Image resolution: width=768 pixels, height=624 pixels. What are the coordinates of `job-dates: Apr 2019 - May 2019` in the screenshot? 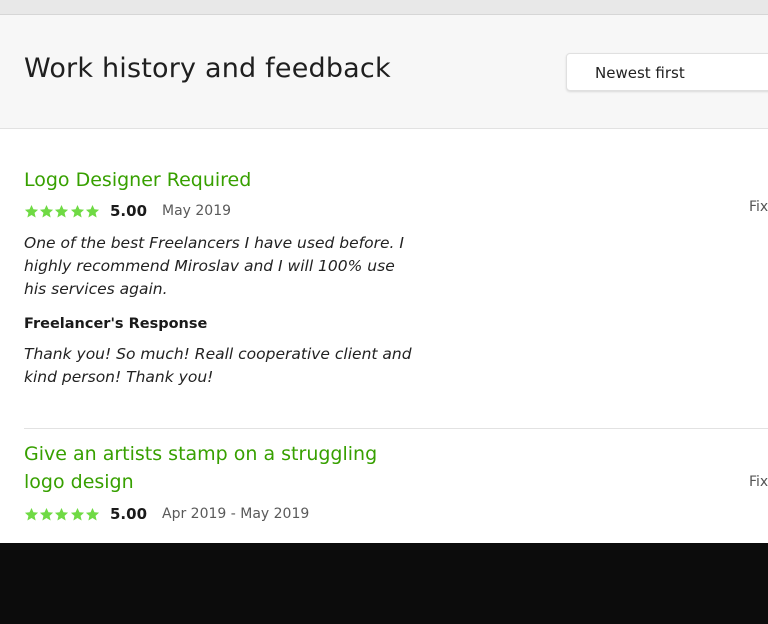 It's located at (236, 514).